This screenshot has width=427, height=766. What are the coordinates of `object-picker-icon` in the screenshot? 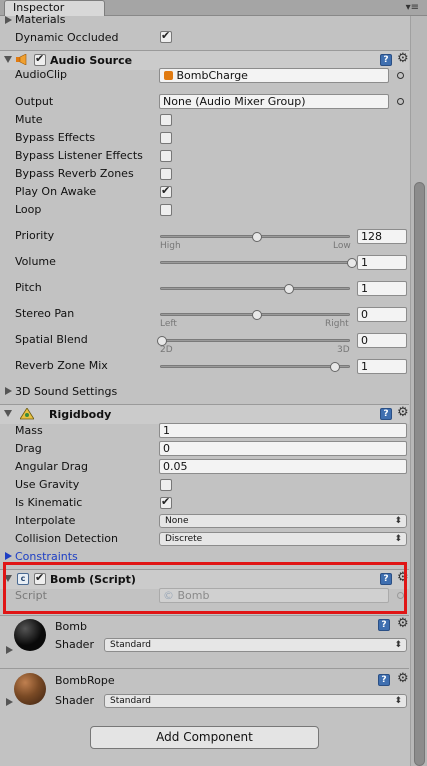 It's located at (400, 75).